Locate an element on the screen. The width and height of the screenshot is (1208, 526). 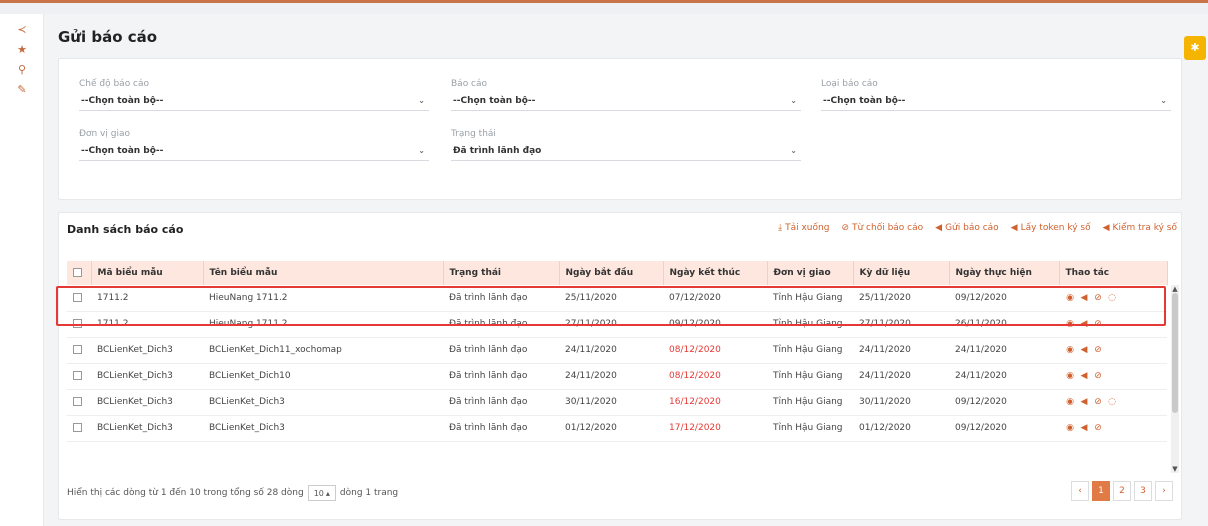
cell-ky: 01/12/2020 is located at coordinates (901, 428).